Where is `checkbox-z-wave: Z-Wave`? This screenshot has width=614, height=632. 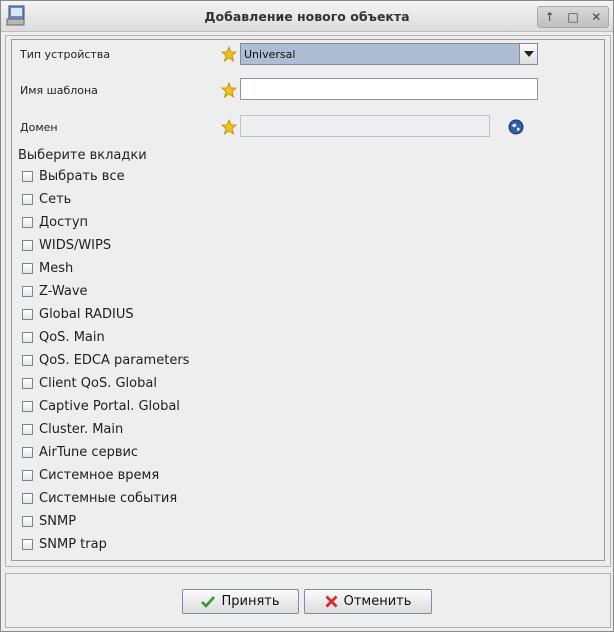 checkbox-z-wave: Z-Wave is located at coordinates (55, 291).